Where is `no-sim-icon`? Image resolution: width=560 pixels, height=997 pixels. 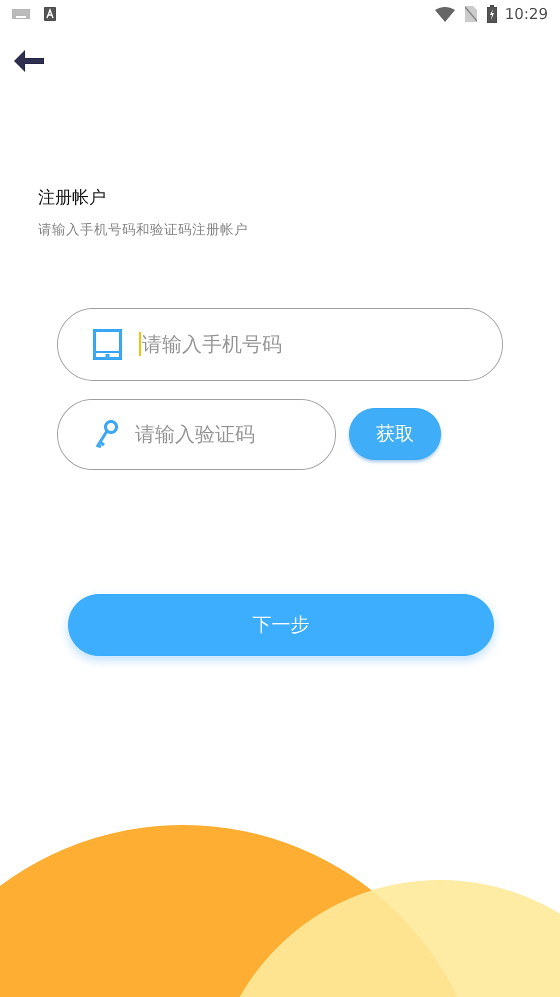 no-sim-icon is located at coordinates (470, 14).